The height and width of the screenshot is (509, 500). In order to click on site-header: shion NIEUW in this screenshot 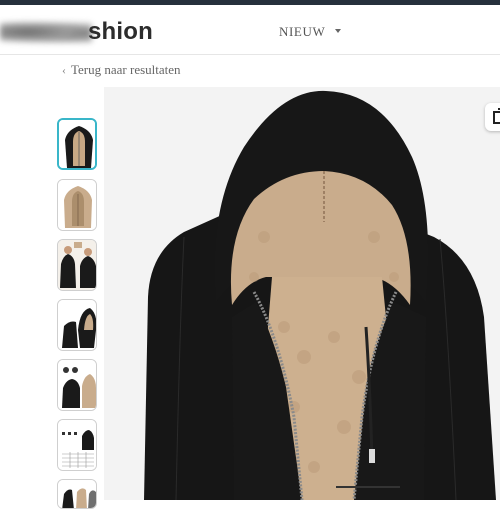, I will do `click(250, 30)`.